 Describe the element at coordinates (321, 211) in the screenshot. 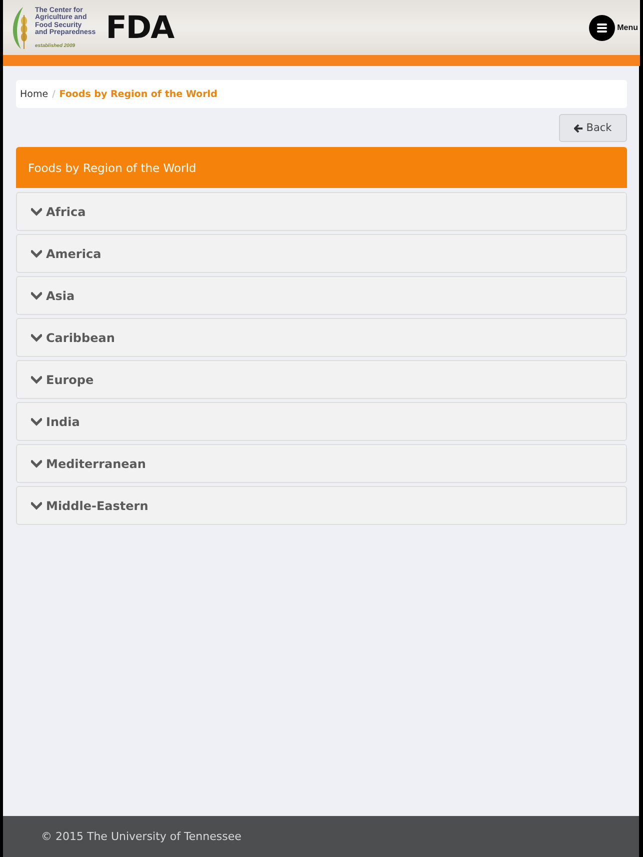

I see `accordion-item: Africa` at that location.